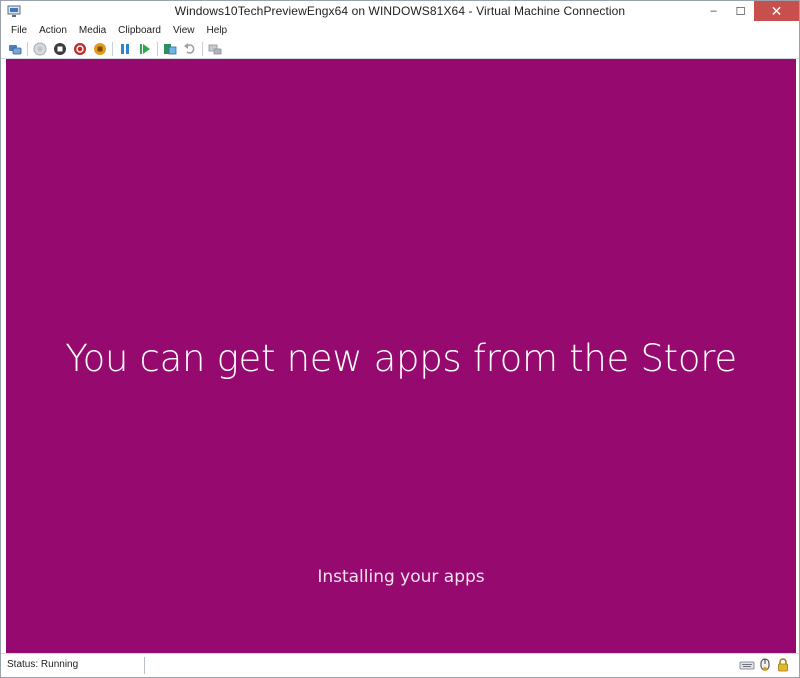 The width and height of the screenshot is (800, 678). I want to click on save-button, so click(100, 49).